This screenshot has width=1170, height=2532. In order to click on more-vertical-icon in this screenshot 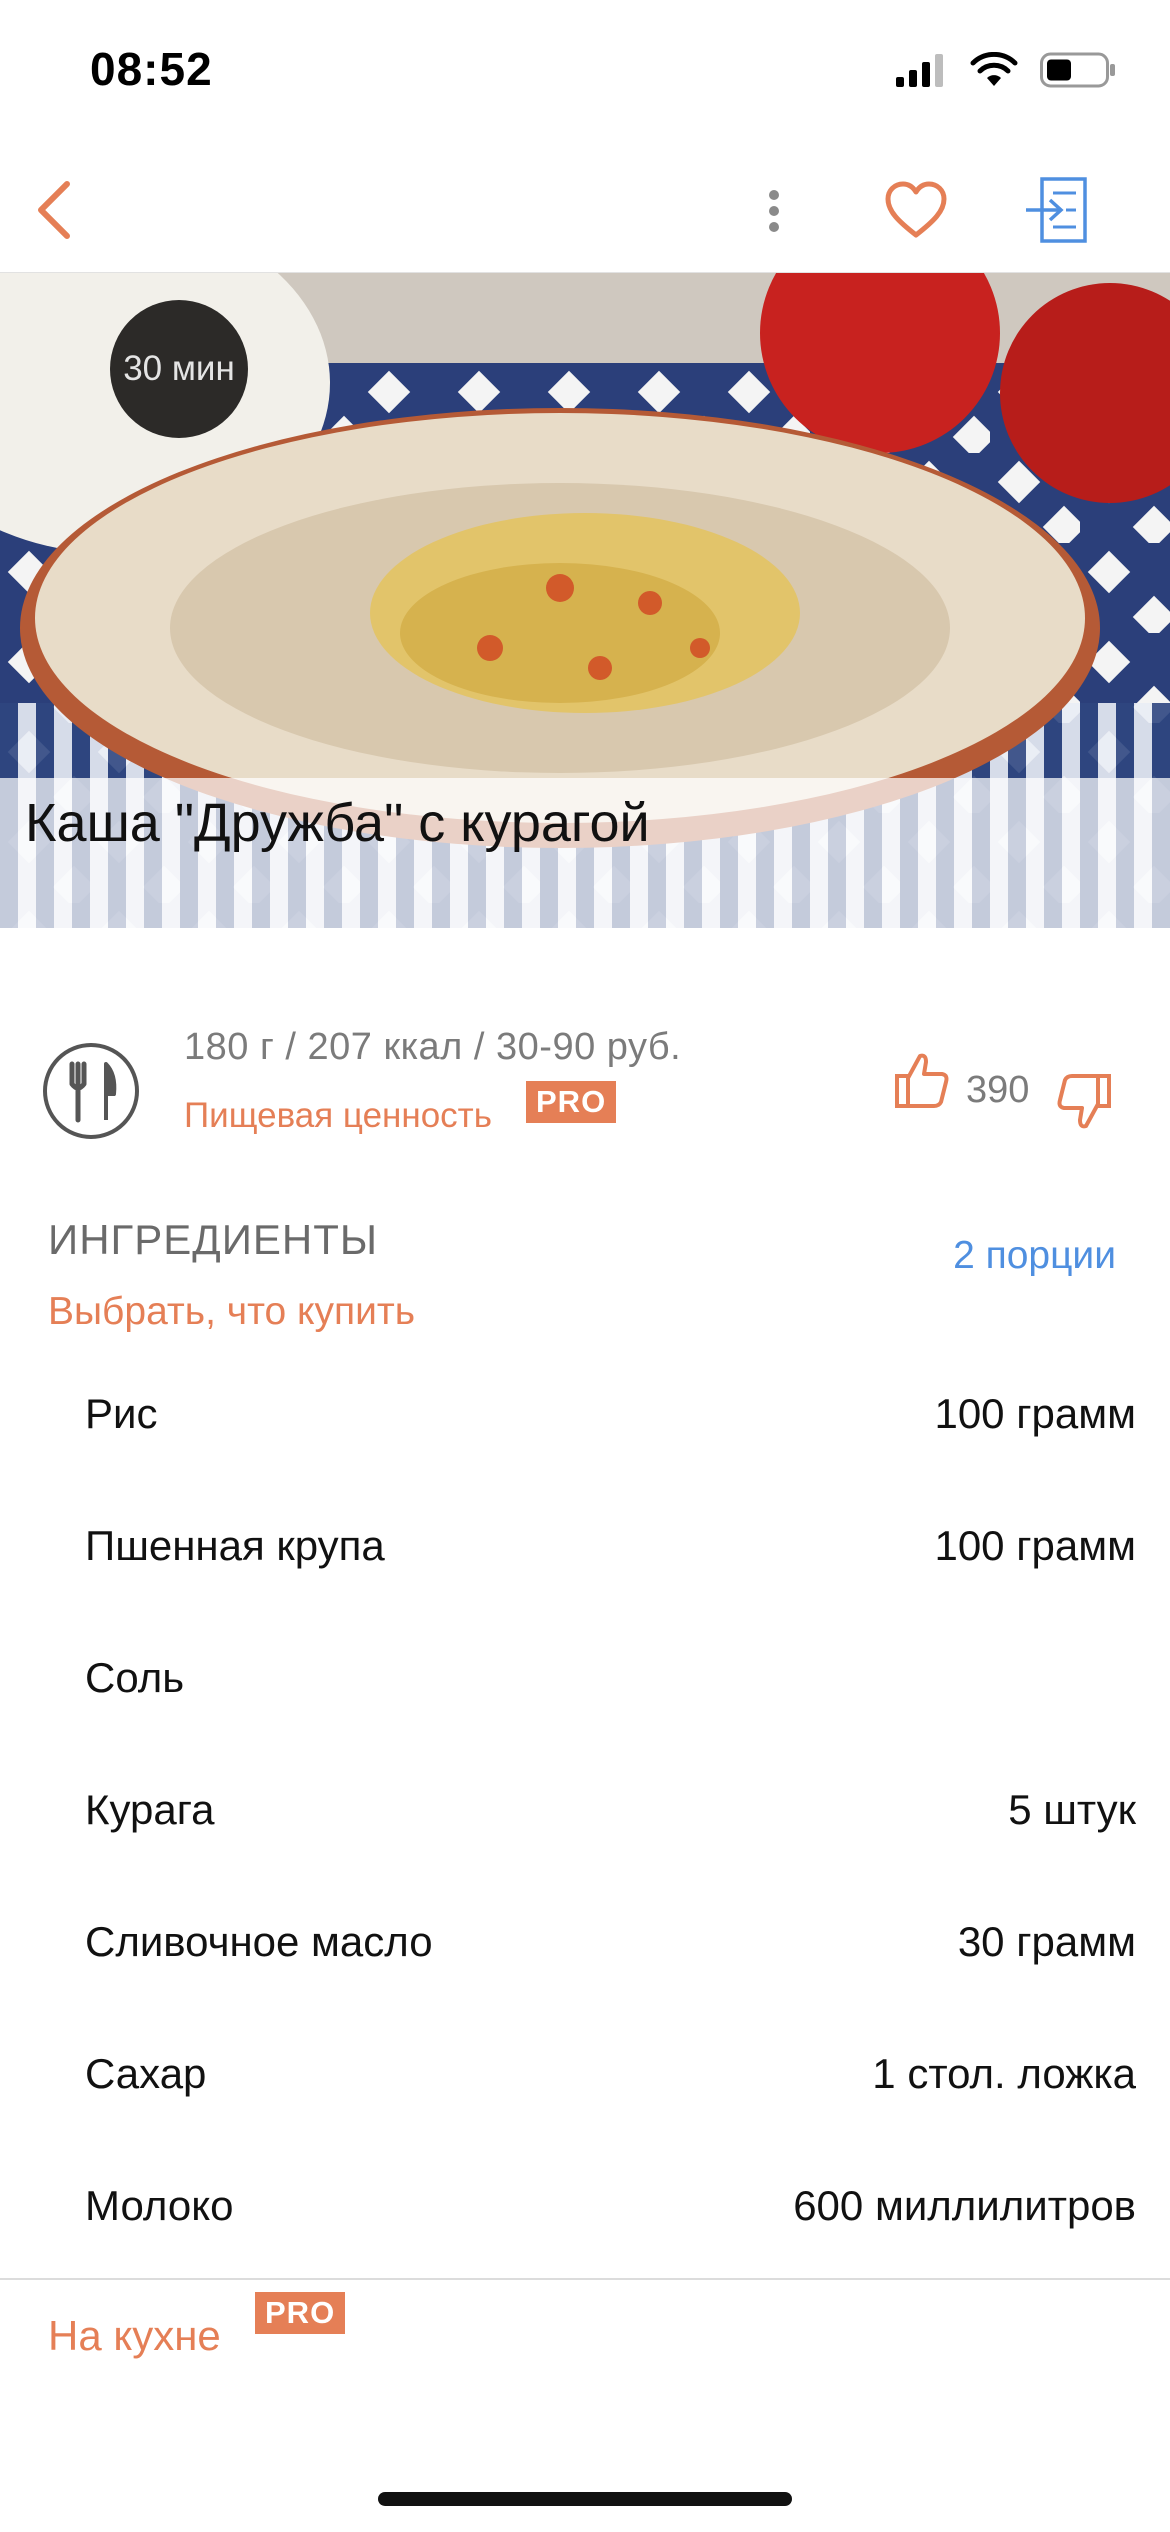, I will do `click(774, 211)`.